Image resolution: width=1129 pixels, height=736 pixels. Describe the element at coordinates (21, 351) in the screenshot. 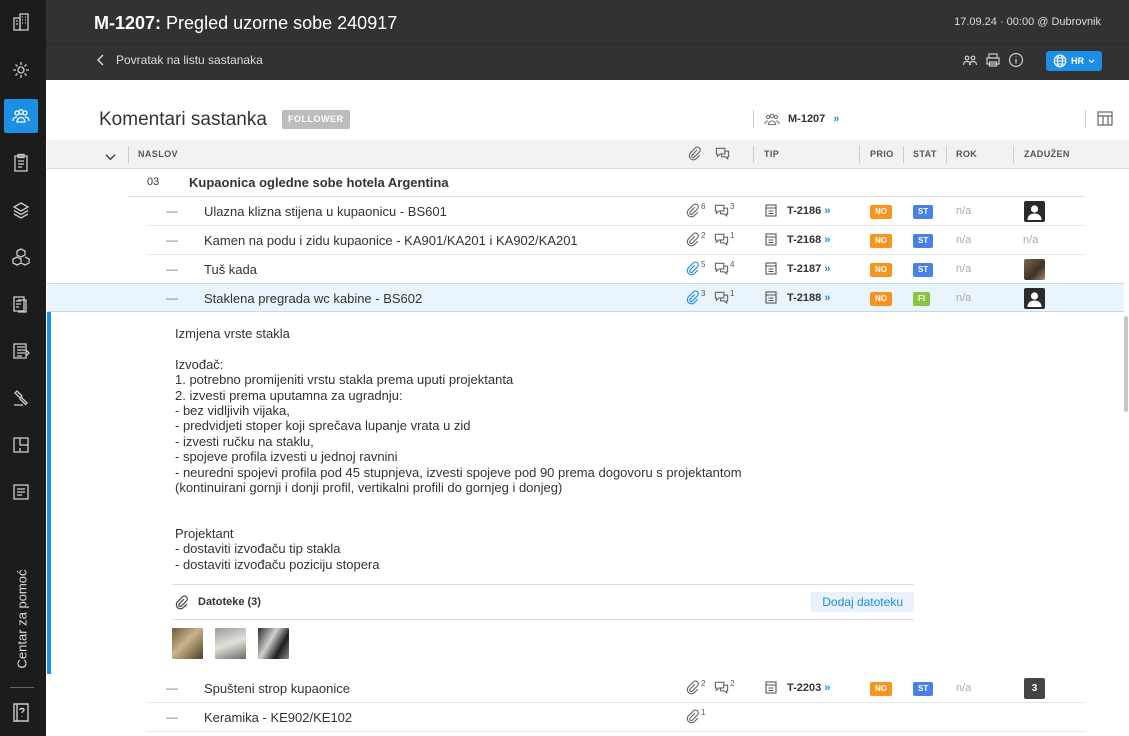

I see `list-report-icon` at that location.